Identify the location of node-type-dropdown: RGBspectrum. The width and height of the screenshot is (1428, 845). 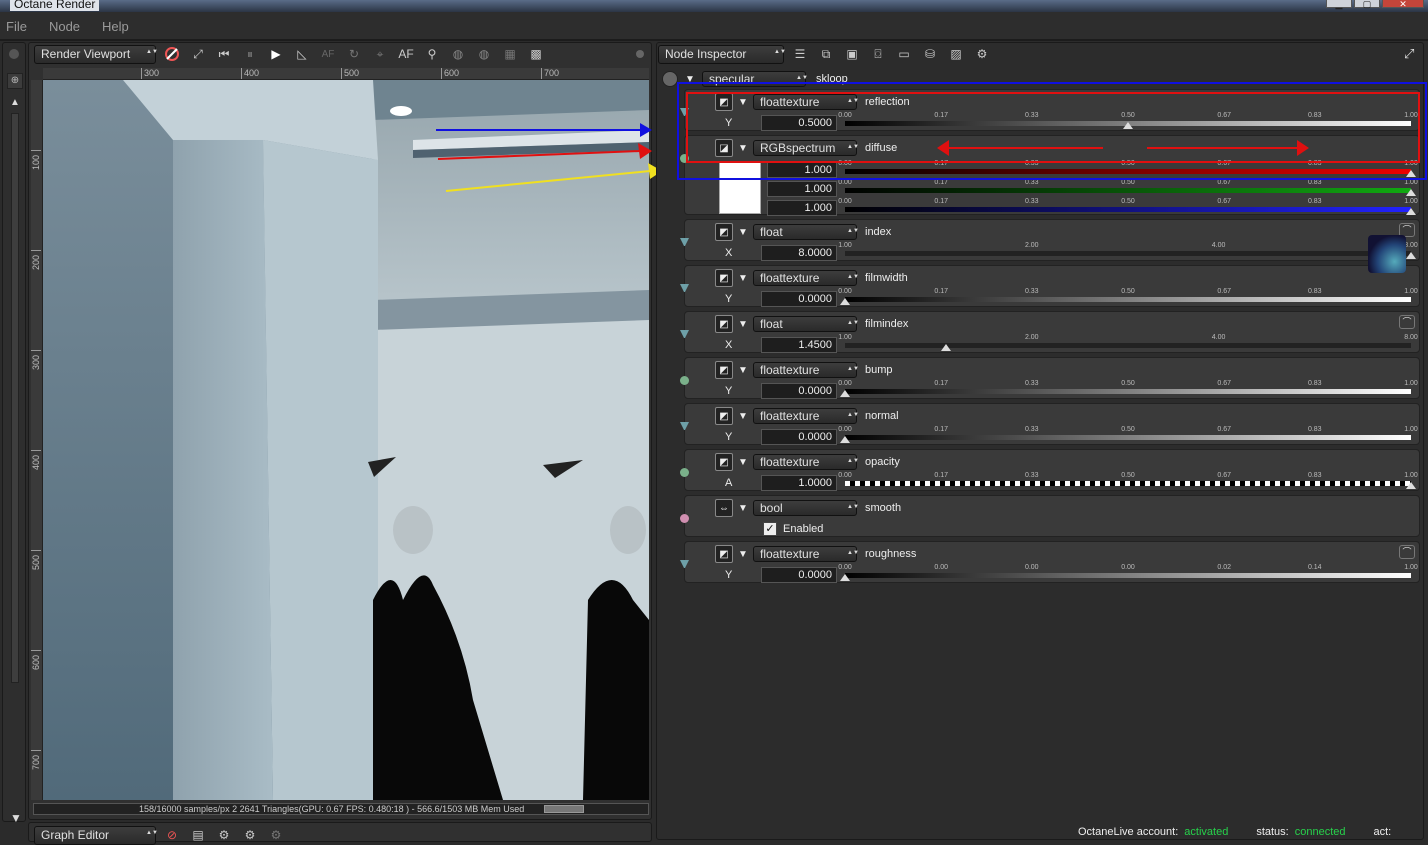
(805, 148).